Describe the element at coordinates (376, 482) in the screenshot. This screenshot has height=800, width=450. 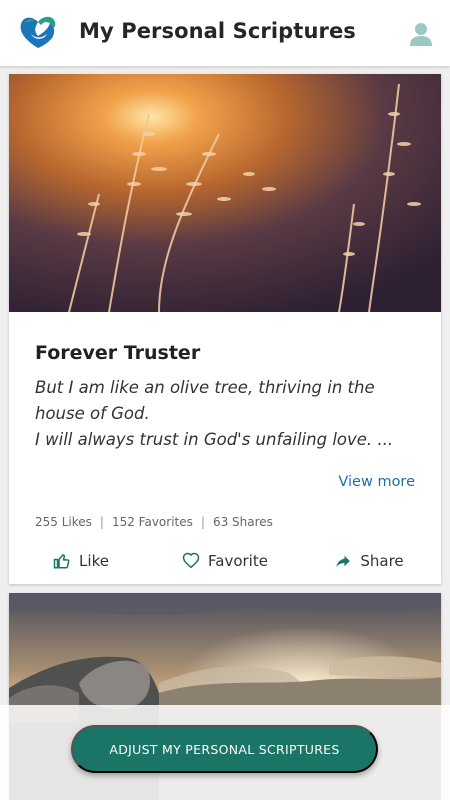
I see `view-more-link: View more` at that location.